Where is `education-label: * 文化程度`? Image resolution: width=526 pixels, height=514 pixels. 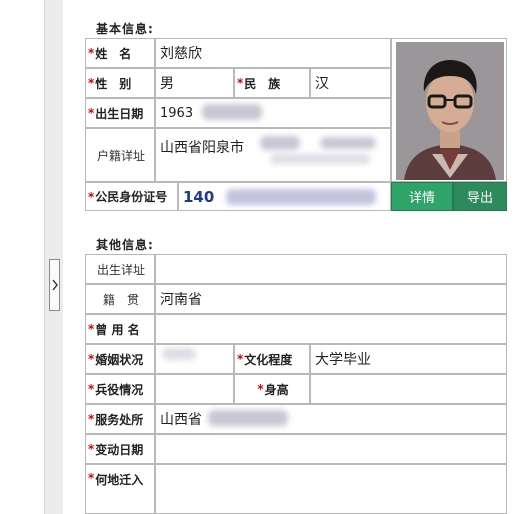
education-label: * 文化程度 is located at coordinates (272, 359).